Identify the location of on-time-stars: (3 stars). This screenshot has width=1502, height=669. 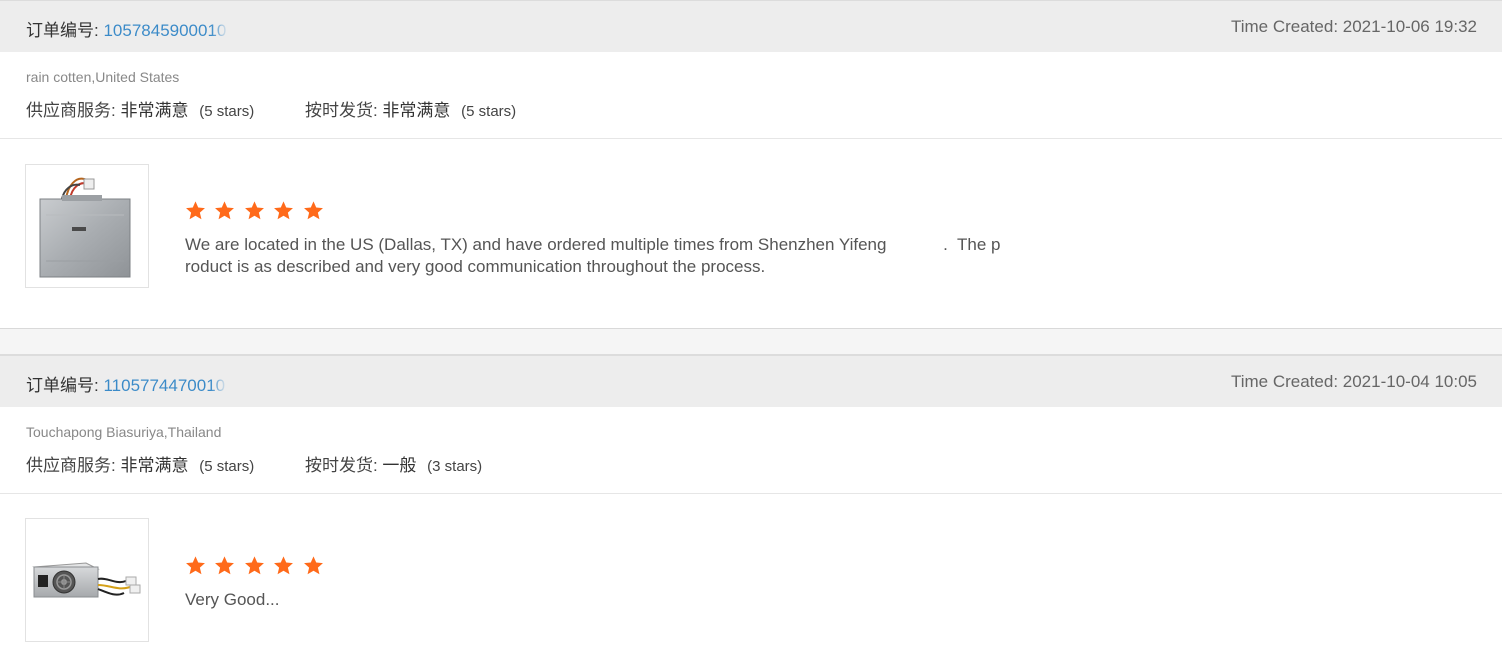
(455, 466).